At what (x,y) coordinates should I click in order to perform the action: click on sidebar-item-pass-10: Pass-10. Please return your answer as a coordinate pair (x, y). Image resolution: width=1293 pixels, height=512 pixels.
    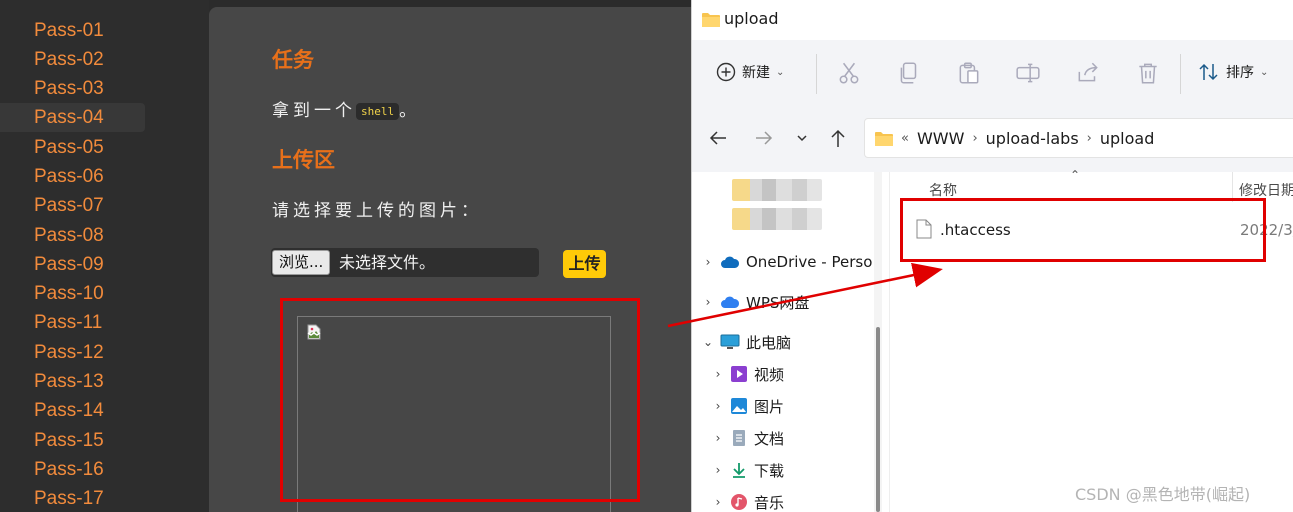
    Looking at the image, I should click on (72, 293).